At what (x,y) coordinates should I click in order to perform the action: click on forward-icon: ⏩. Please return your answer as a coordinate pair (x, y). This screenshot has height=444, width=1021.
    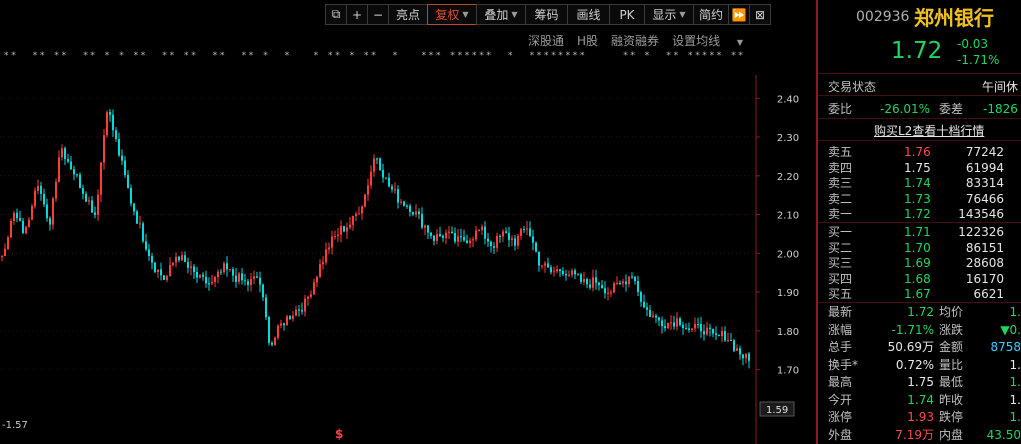
    Looking at the image, I should click on (739, 14).